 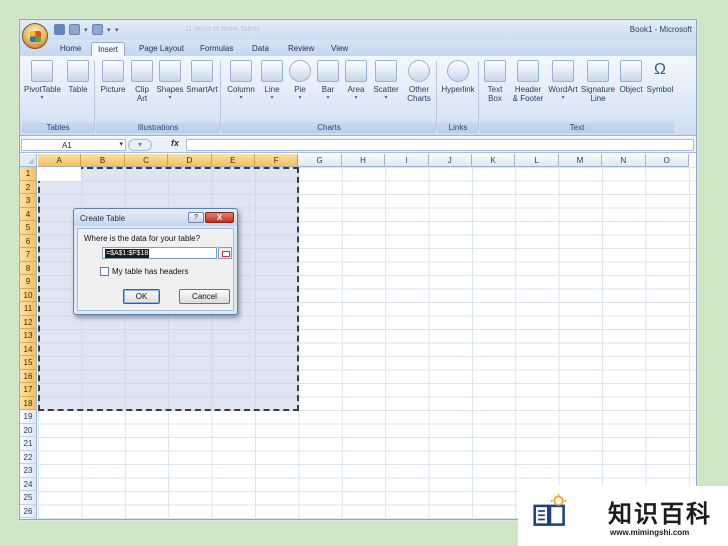 What do you see at coordinates (108, 49) in the screenshot?
I see `tab-insert: Insert` at bounding box center [108, 49].